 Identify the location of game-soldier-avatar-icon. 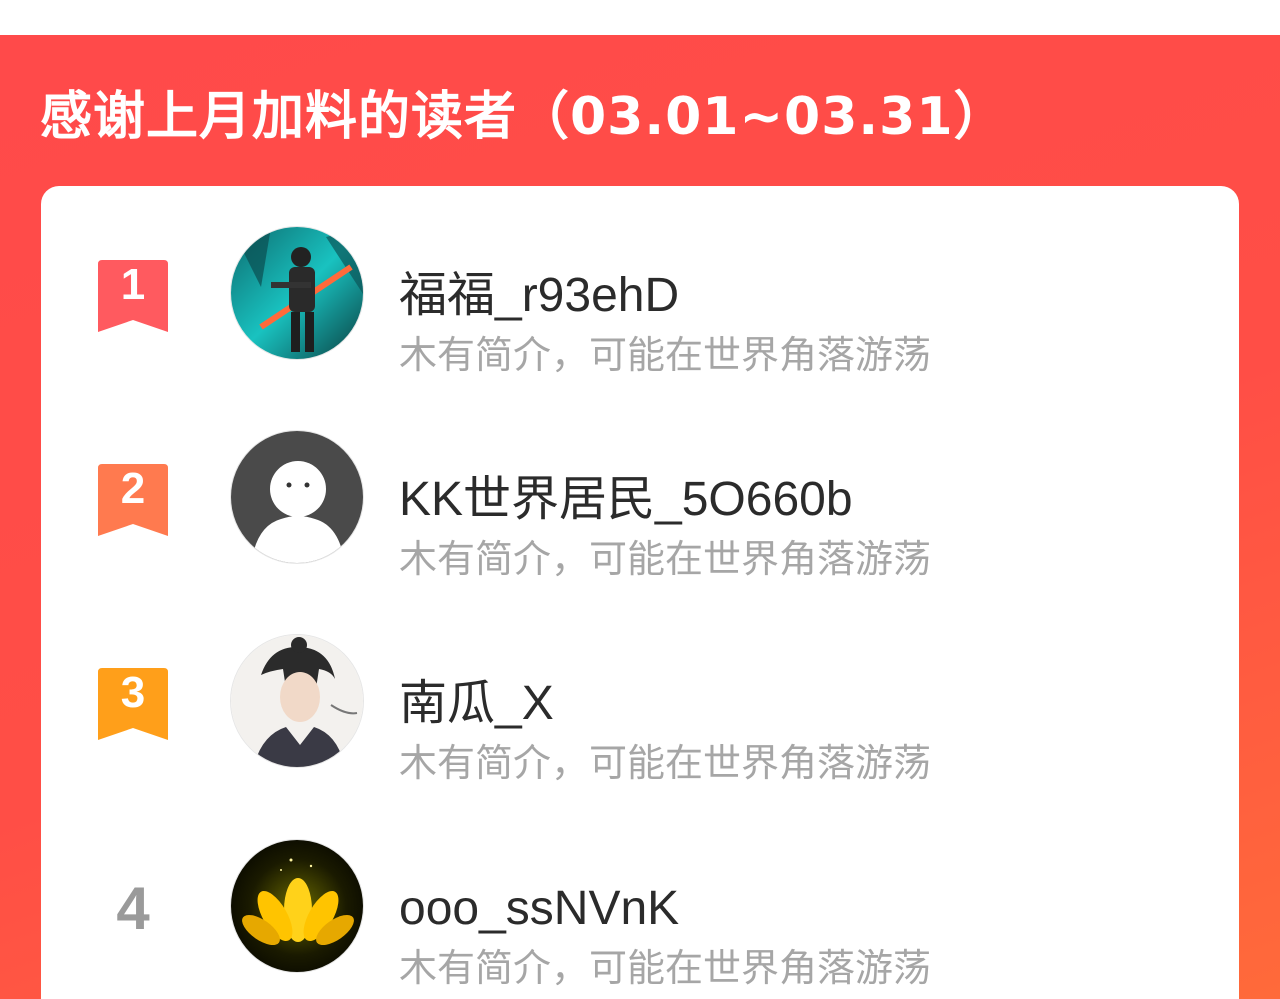
(297, 293).